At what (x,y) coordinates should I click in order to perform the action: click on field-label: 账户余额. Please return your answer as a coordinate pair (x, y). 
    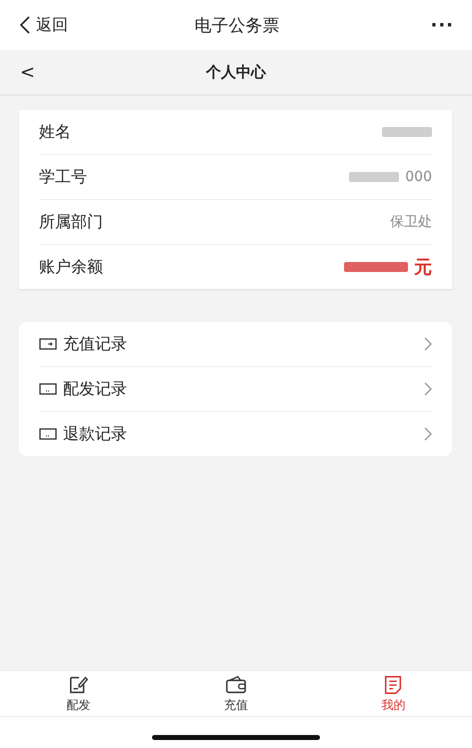
    Looking at the image, I should click on (71, 267).